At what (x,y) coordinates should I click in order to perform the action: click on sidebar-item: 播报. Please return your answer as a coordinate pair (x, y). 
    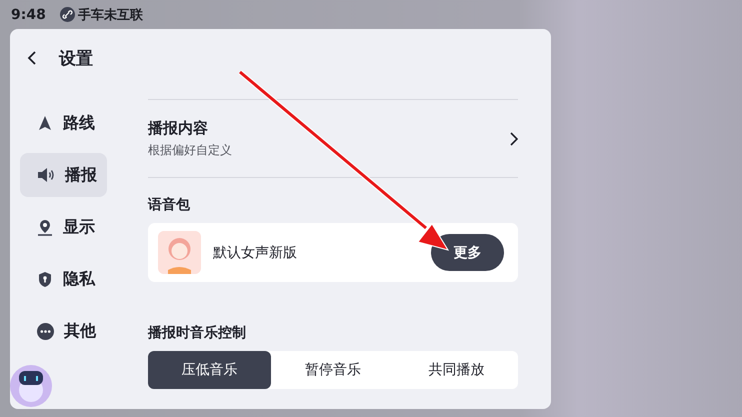
    Looking at the image, I should click on (63, 175).